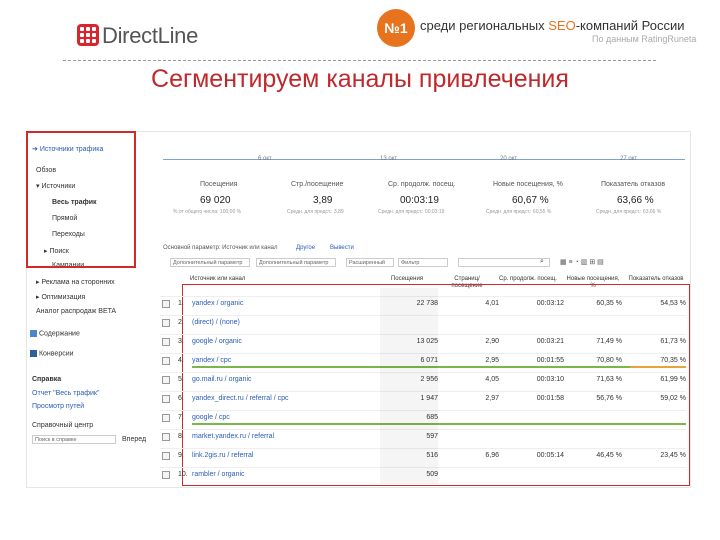 This screenshot has width=720, height=540. I want to click on source-link: yandex / organic, so click(217, 303).